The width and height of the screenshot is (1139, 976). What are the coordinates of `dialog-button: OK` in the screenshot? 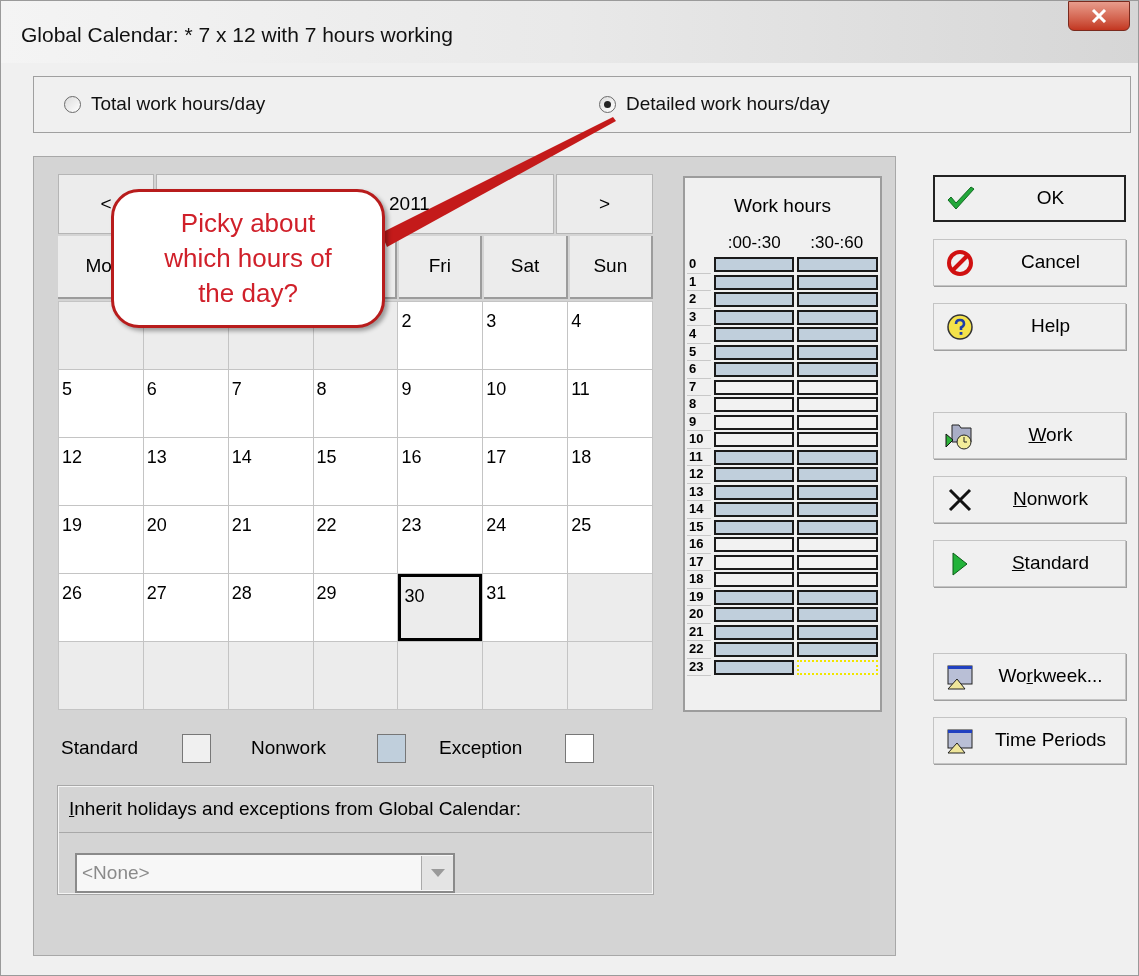 It's located at (1029, 198).